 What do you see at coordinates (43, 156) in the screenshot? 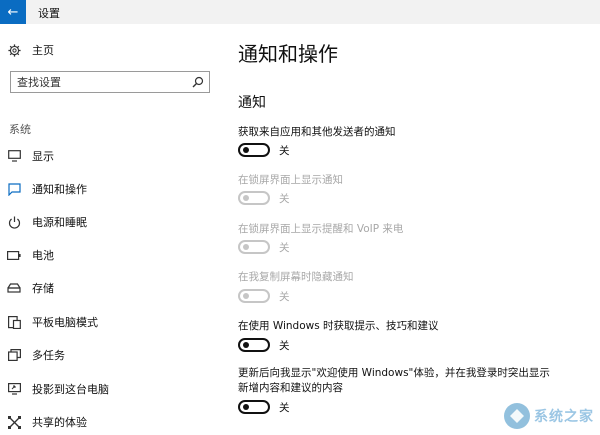
I see `sidebar-item-label: 显示` at bounding box center [43, 156].